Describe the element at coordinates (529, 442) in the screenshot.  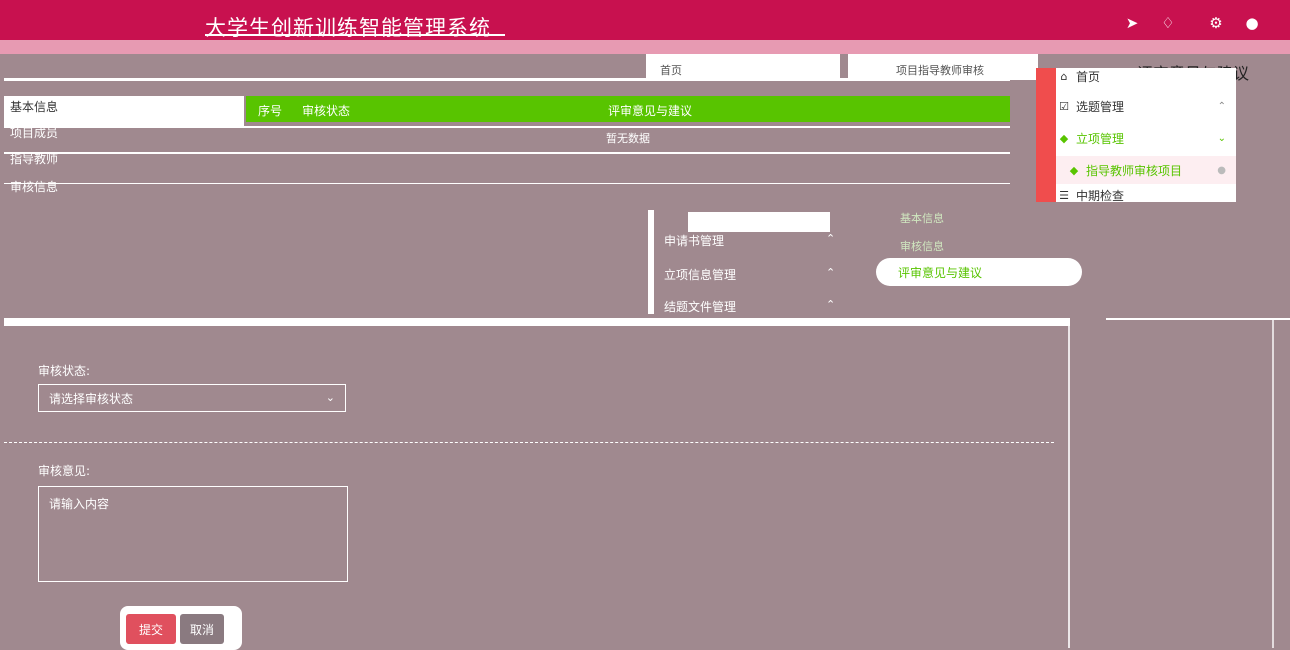
I see `dashed-divider` at that location.